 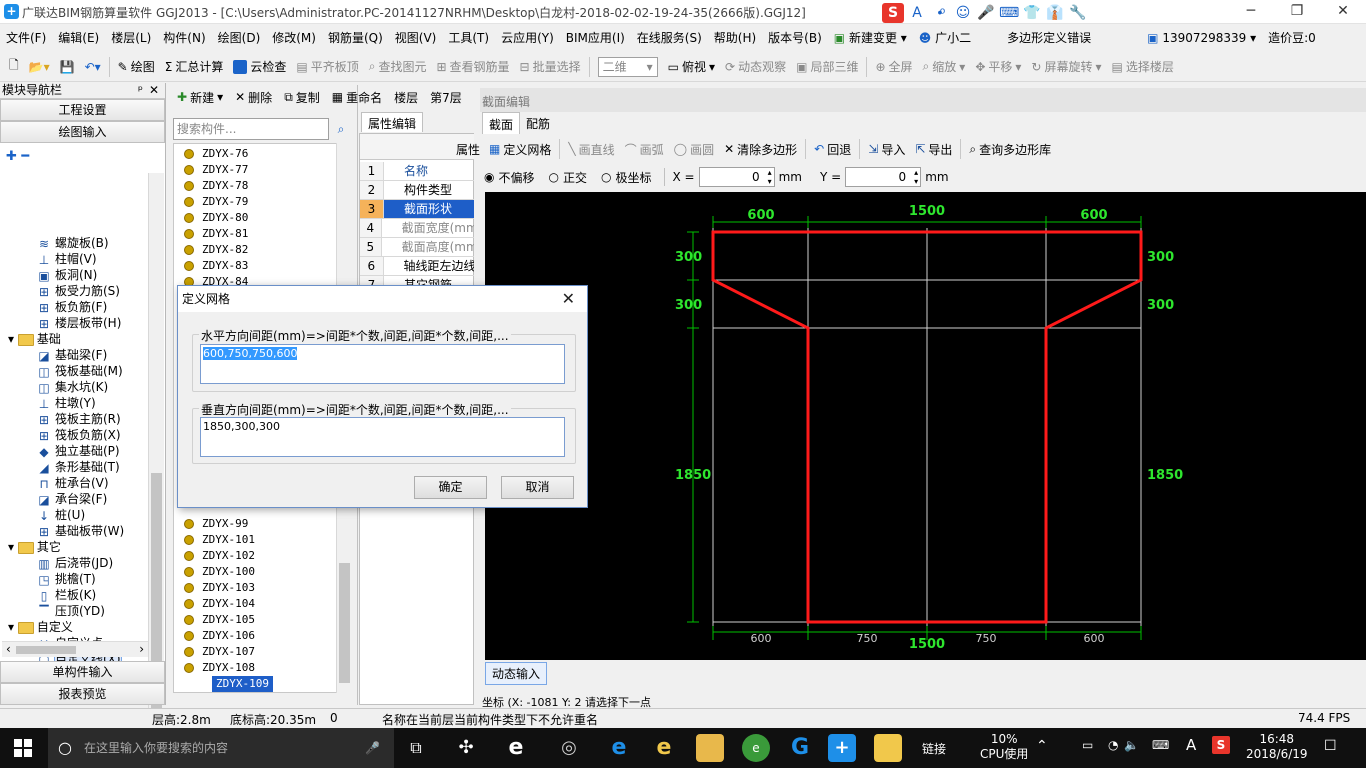 What do you see at coordinates (219, 636) in the screenshot?
I see `component-list-item: ZDYX-106` at bounding box center [219, 636].